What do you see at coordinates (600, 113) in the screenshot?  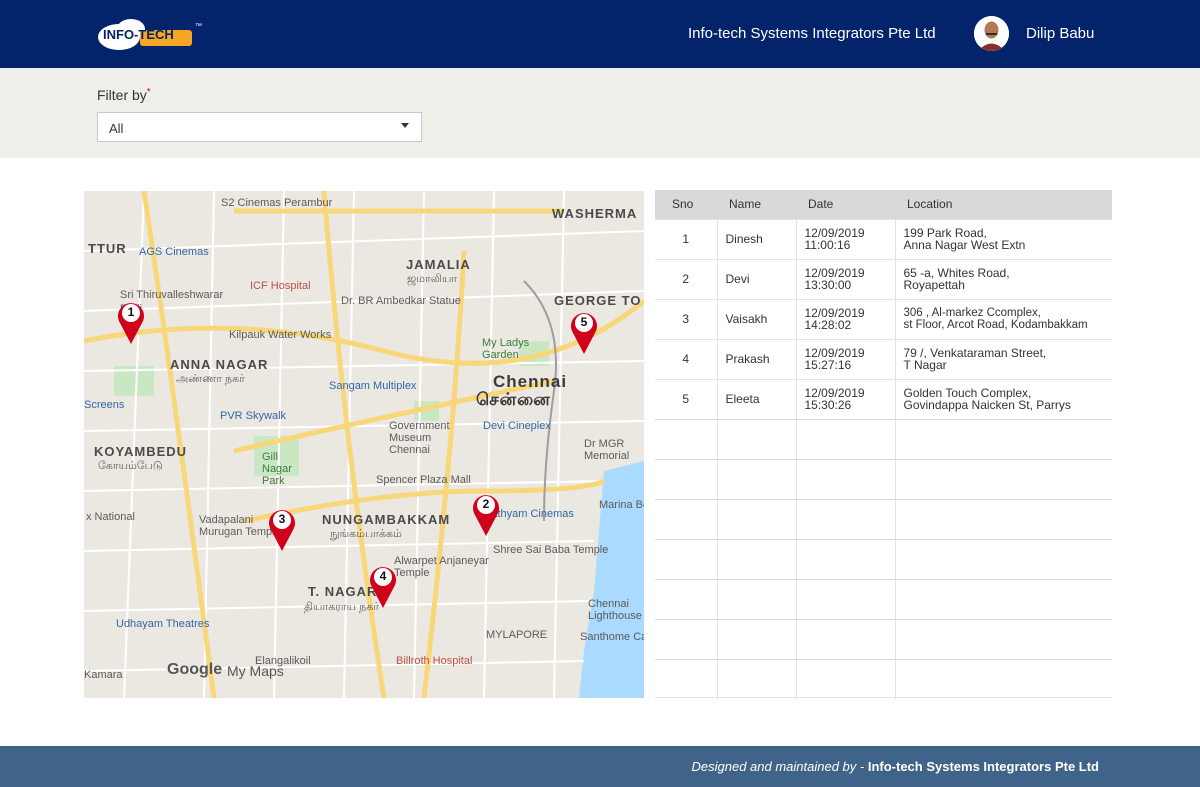 I see `filter-bar: Filter by* All` at bounding box center [600, 113].